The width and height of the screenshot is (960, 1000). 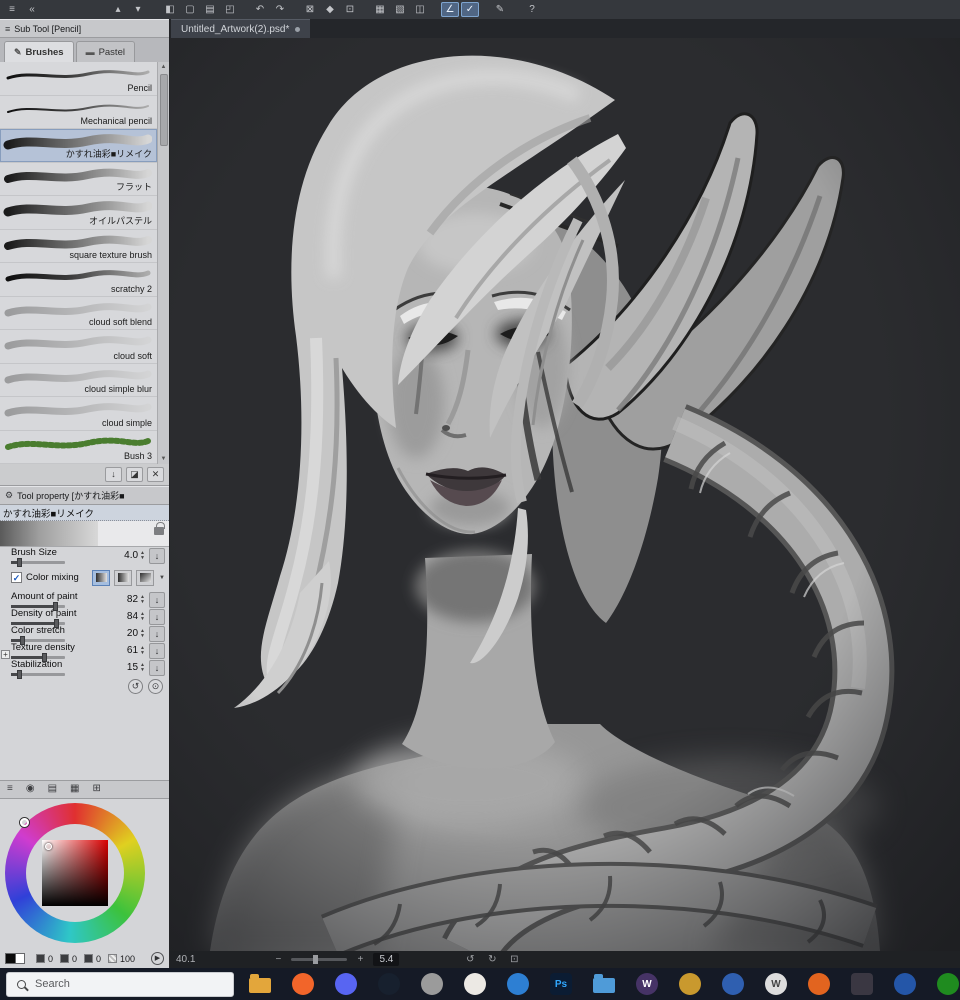 What do you see at coordinates (123, 577) in the screenshot?
I see `mixing-mode-smear-button` at bounding box center [123, 577].